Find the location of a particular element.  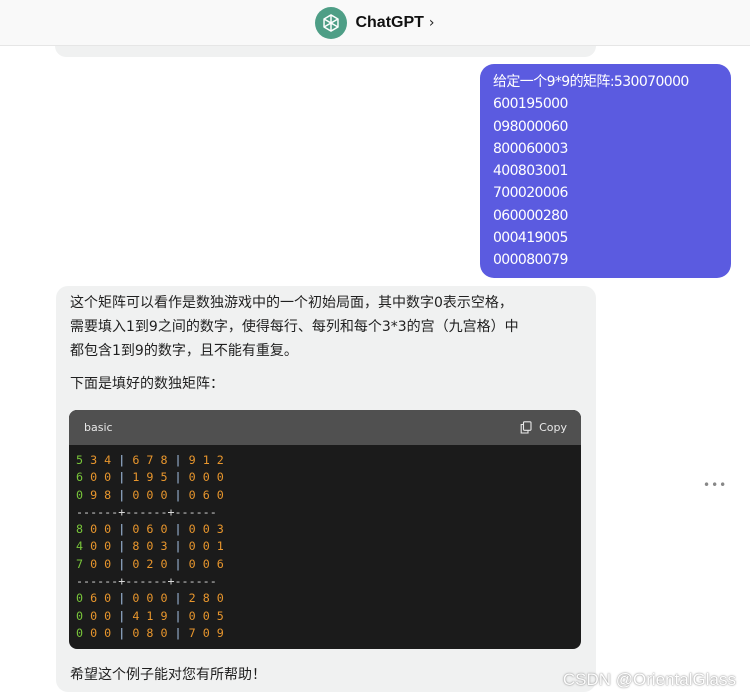

code-line: 0 0 0 | 4 1 9 | 0 0 5 is located at coordinates (328, 616).